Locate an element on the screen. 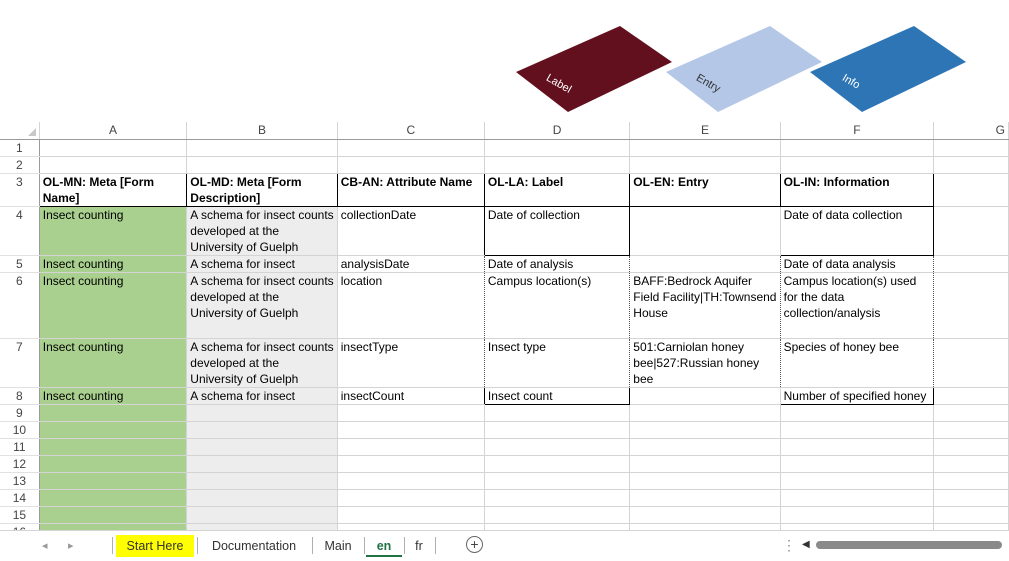 This screenshot has width=1009, height=561. cell-c12 is located at coordinates (411, 464).